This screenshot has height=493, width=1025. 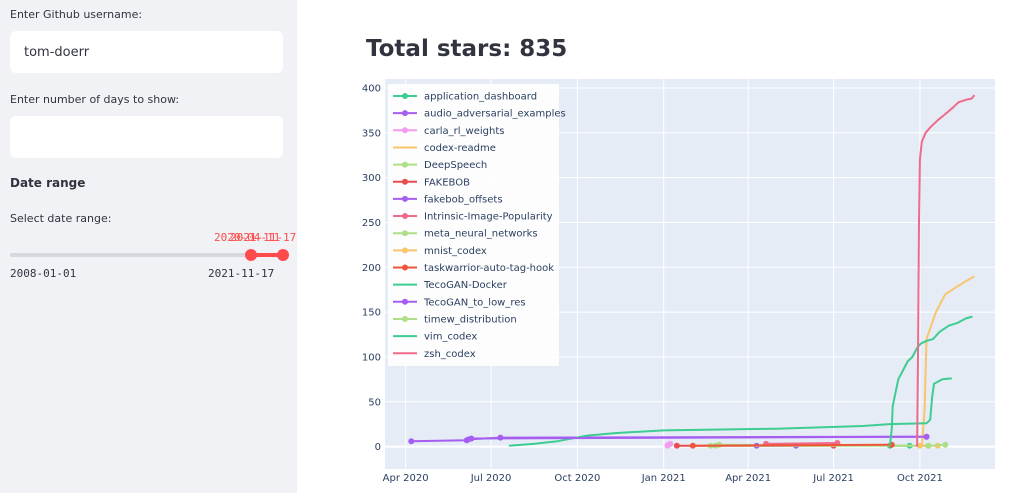 What do you see at coordinates (61, 218) in the screenshot?
I see `slider-label: Select date range:` at bounding box center [61, 218].